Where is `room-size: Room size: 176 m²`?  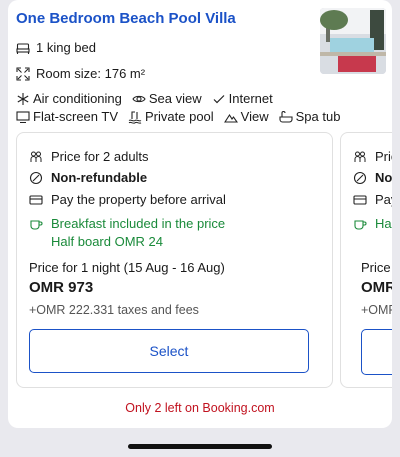 room-size: Room size: 176 m² is located at coordinates (80, 73).